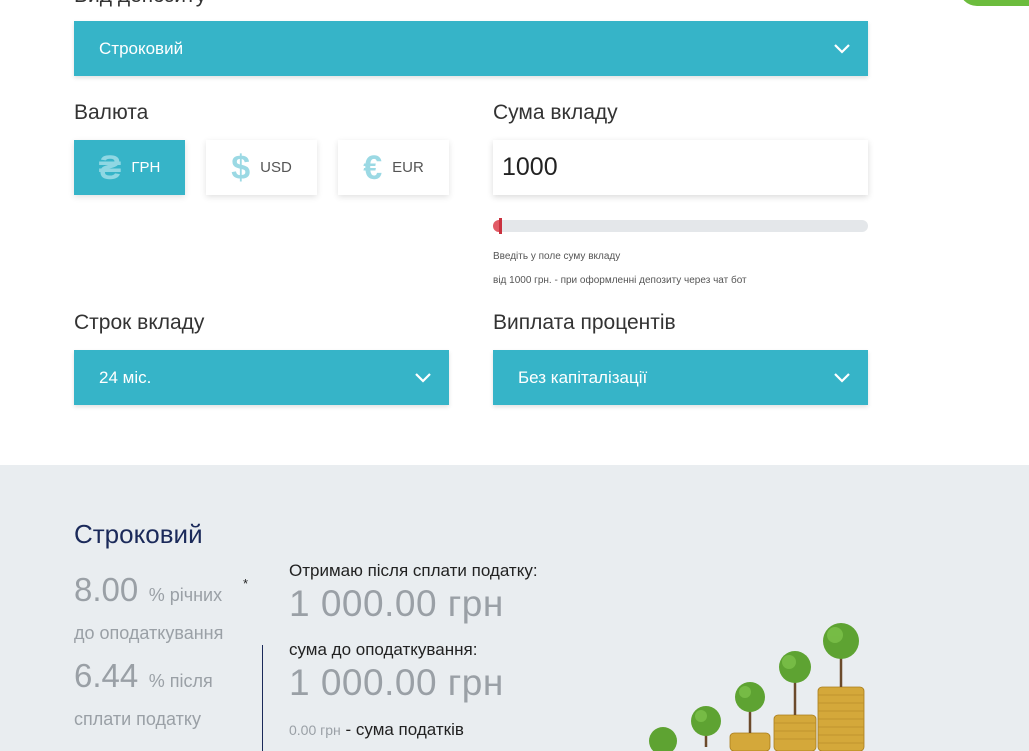 The width and height of the screenshot is (1029, 751). What do you see at coordinates (125, 377) in the screenshot?
I see `term-value: 24 міс.` at bounding box center [125, 377].